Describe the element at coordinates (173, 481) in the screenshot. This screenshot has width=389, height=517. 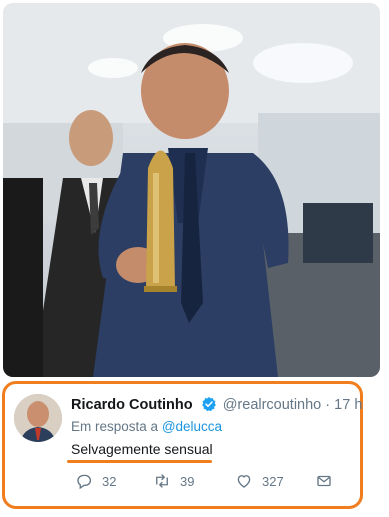
I see `retweet-button: 39` at that location.